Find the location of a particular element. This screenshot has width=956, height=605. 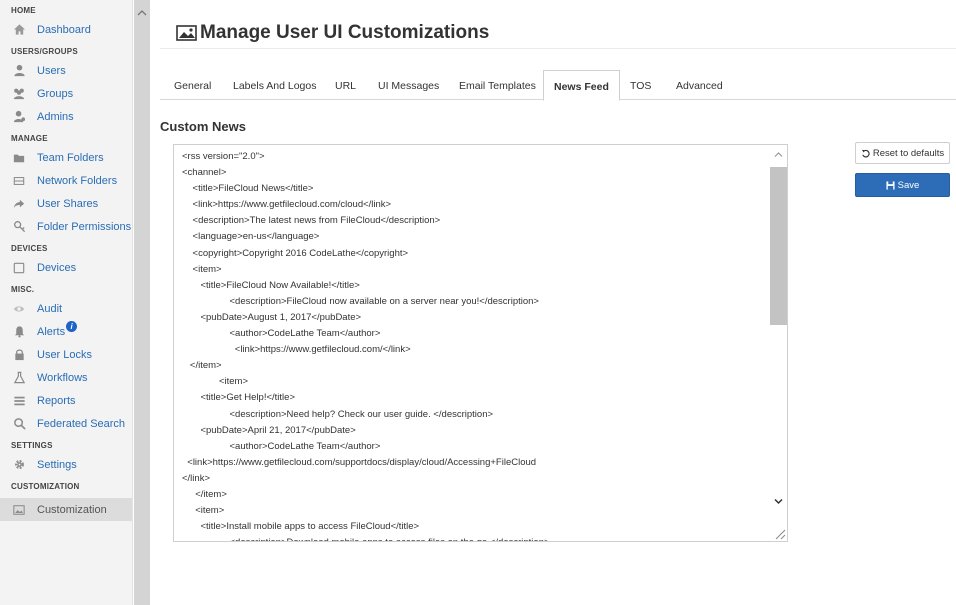

divider is located at coordinates (558, 48).